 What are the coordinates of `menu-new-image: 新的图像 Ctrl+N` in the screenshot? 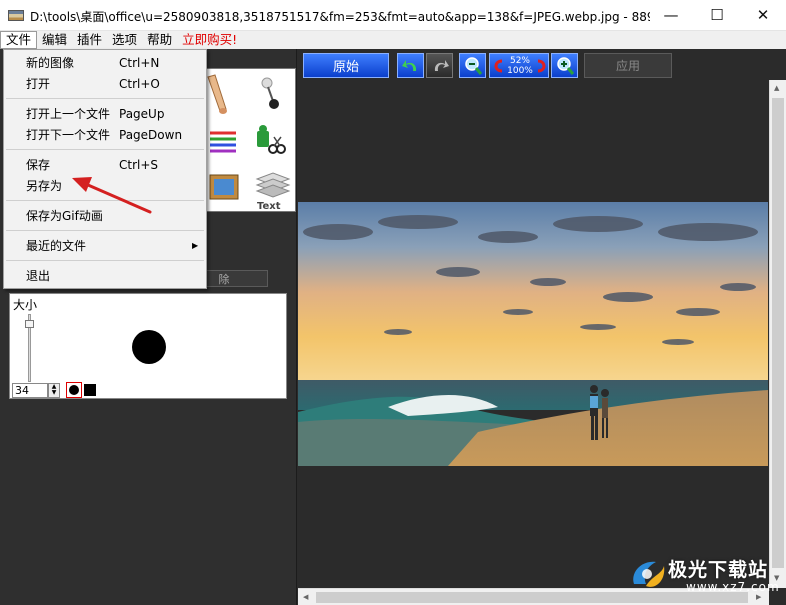 It's located at (105, 63).